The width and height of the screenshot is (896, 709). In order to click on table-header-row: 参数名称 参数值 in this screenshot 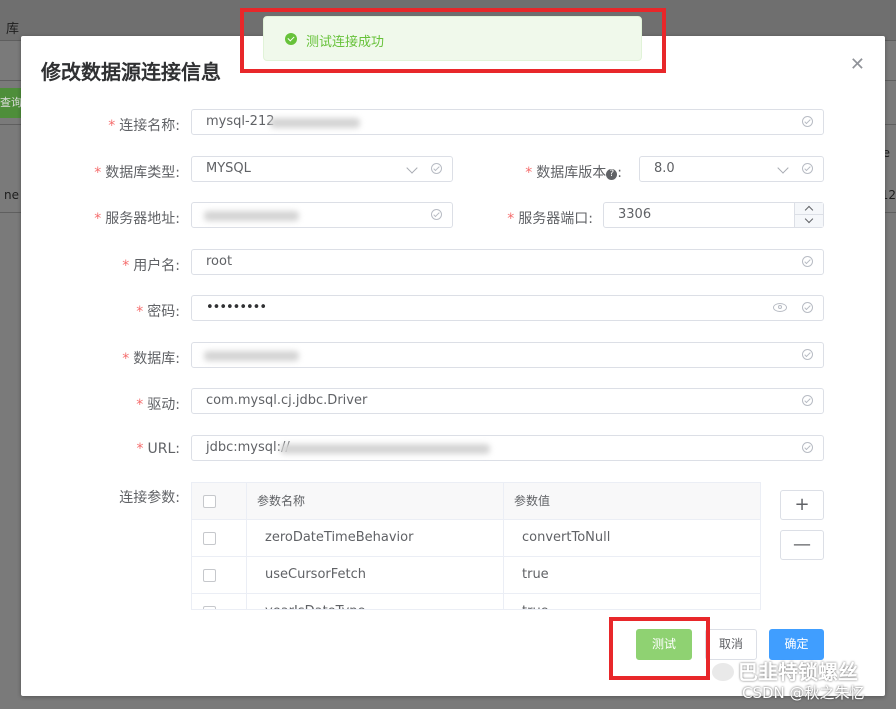, I will do `click(476, 501)`.